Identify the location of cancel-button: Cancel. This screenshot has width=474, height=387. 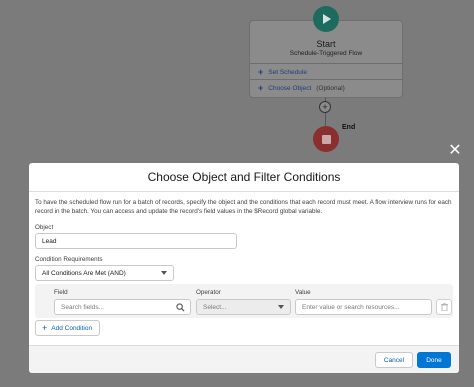
(394, 360).